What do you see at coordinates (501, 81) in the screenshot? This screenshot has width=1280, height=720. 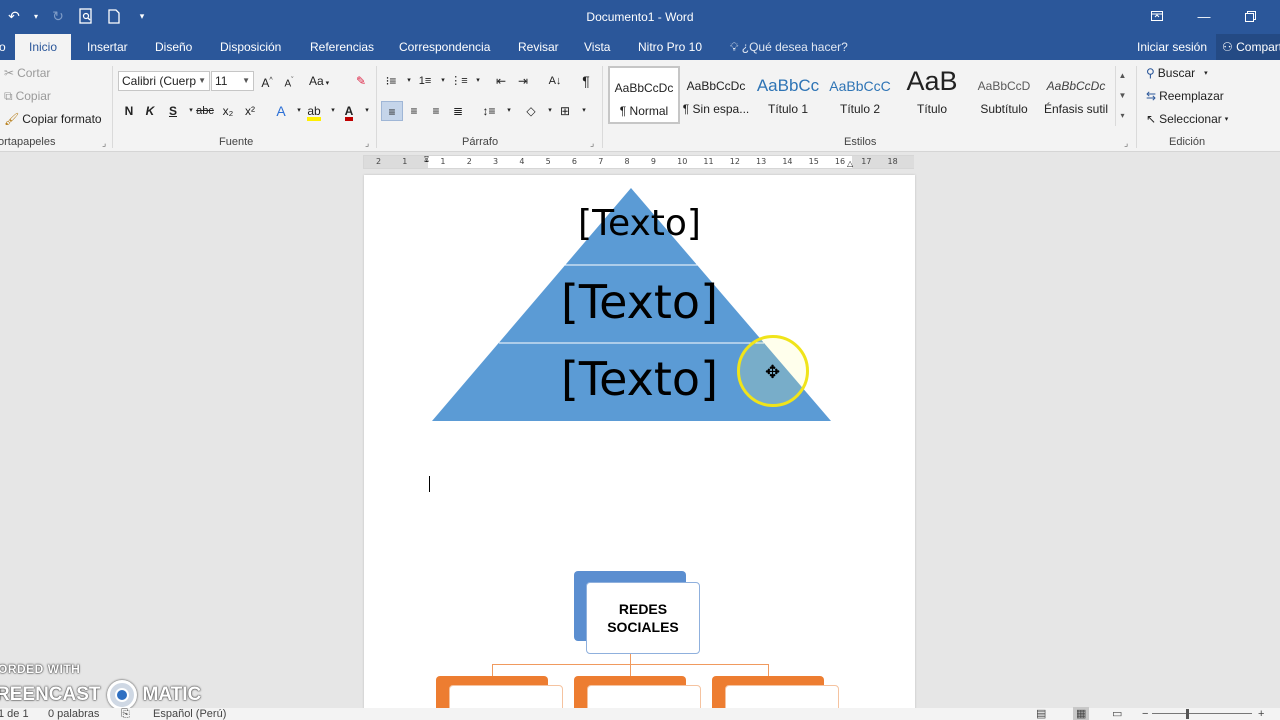 I see `decrease-indent-icon: ⇤` at bounding box center [501, 81].